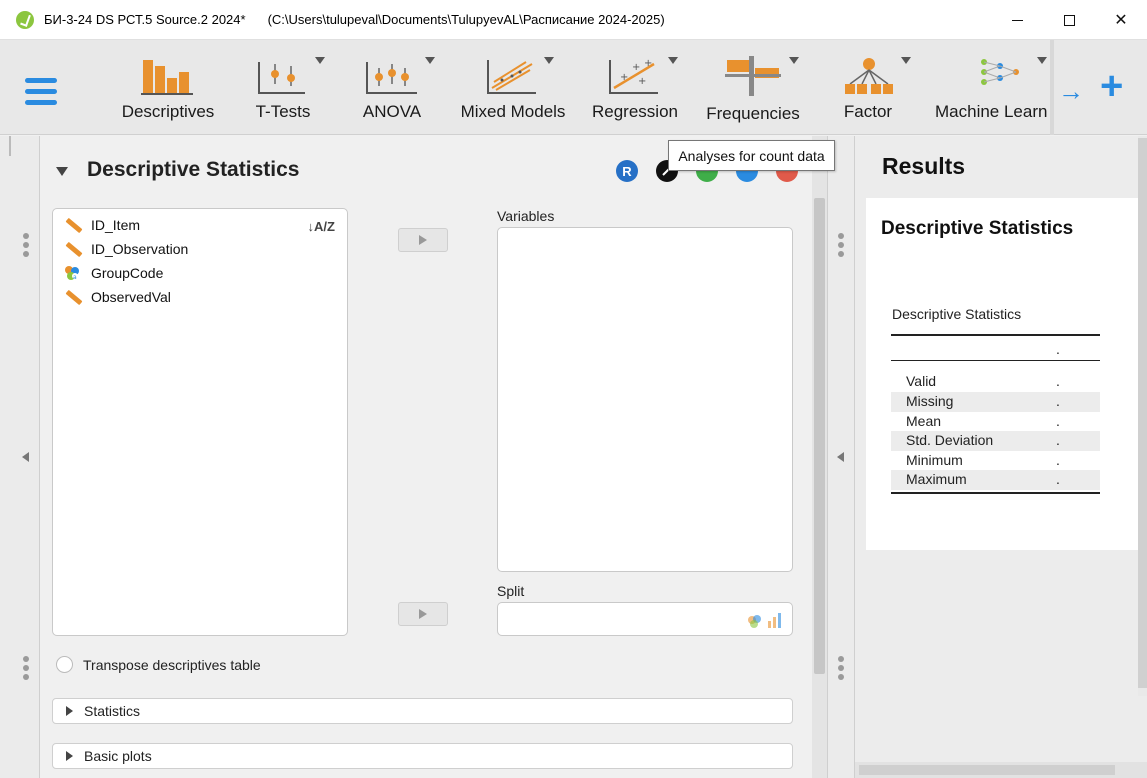 The image size is (1147, 778). I want to click on row-label: Valid, so click(921, 381).